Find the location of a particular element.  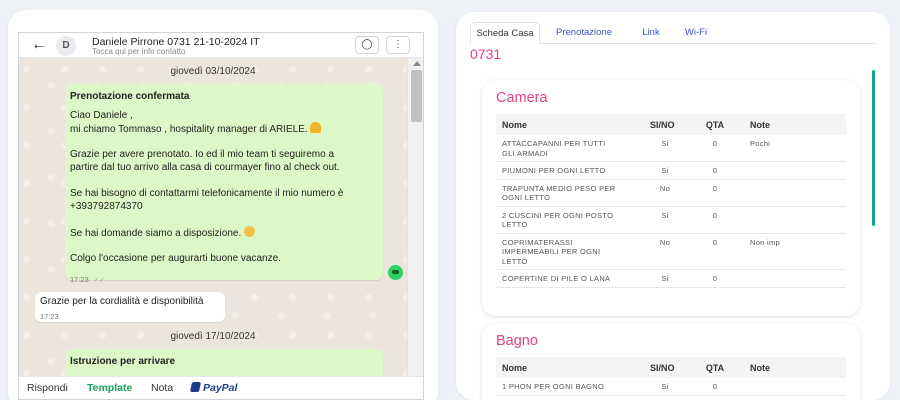

tab-scheda-casa: Scheda Casa is located at coordinates (505, 33).